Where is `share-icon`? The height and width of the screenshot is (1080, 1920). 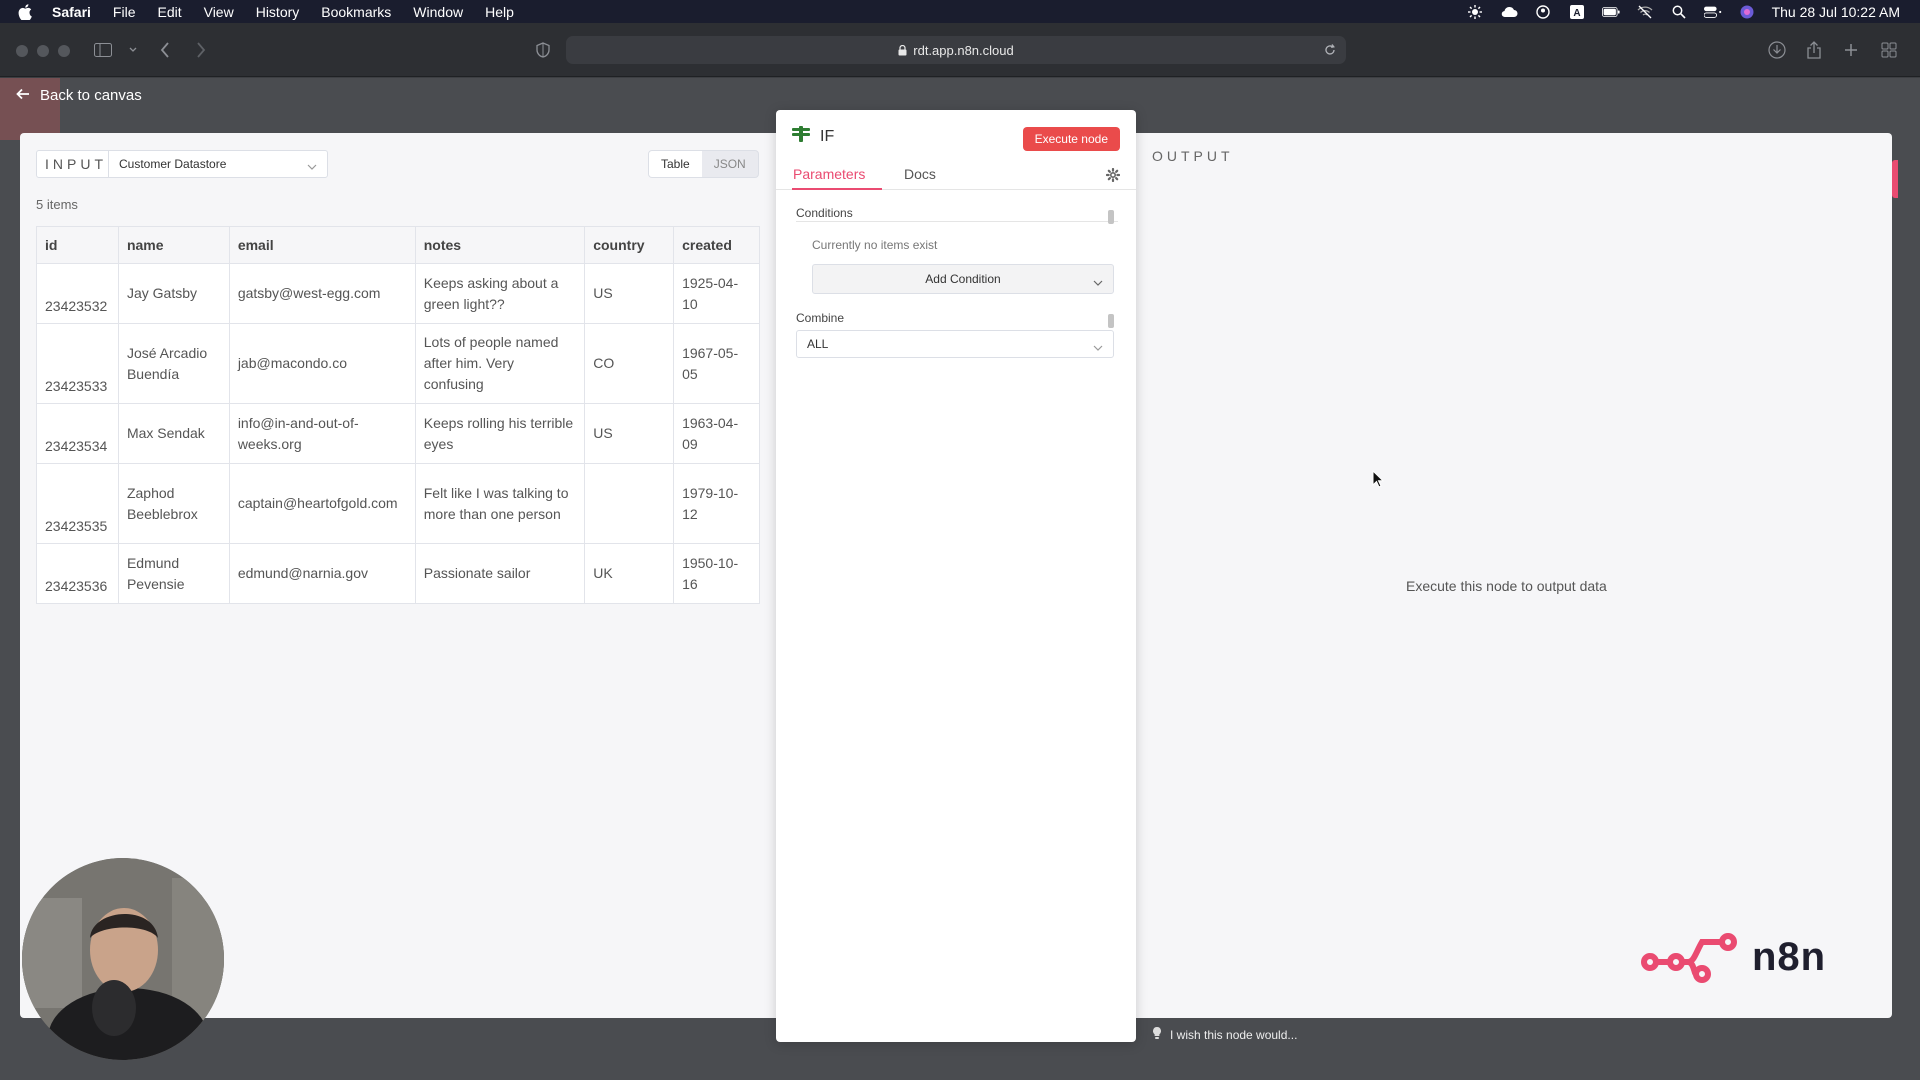 share-icon is located at coordinates (1814, 50).